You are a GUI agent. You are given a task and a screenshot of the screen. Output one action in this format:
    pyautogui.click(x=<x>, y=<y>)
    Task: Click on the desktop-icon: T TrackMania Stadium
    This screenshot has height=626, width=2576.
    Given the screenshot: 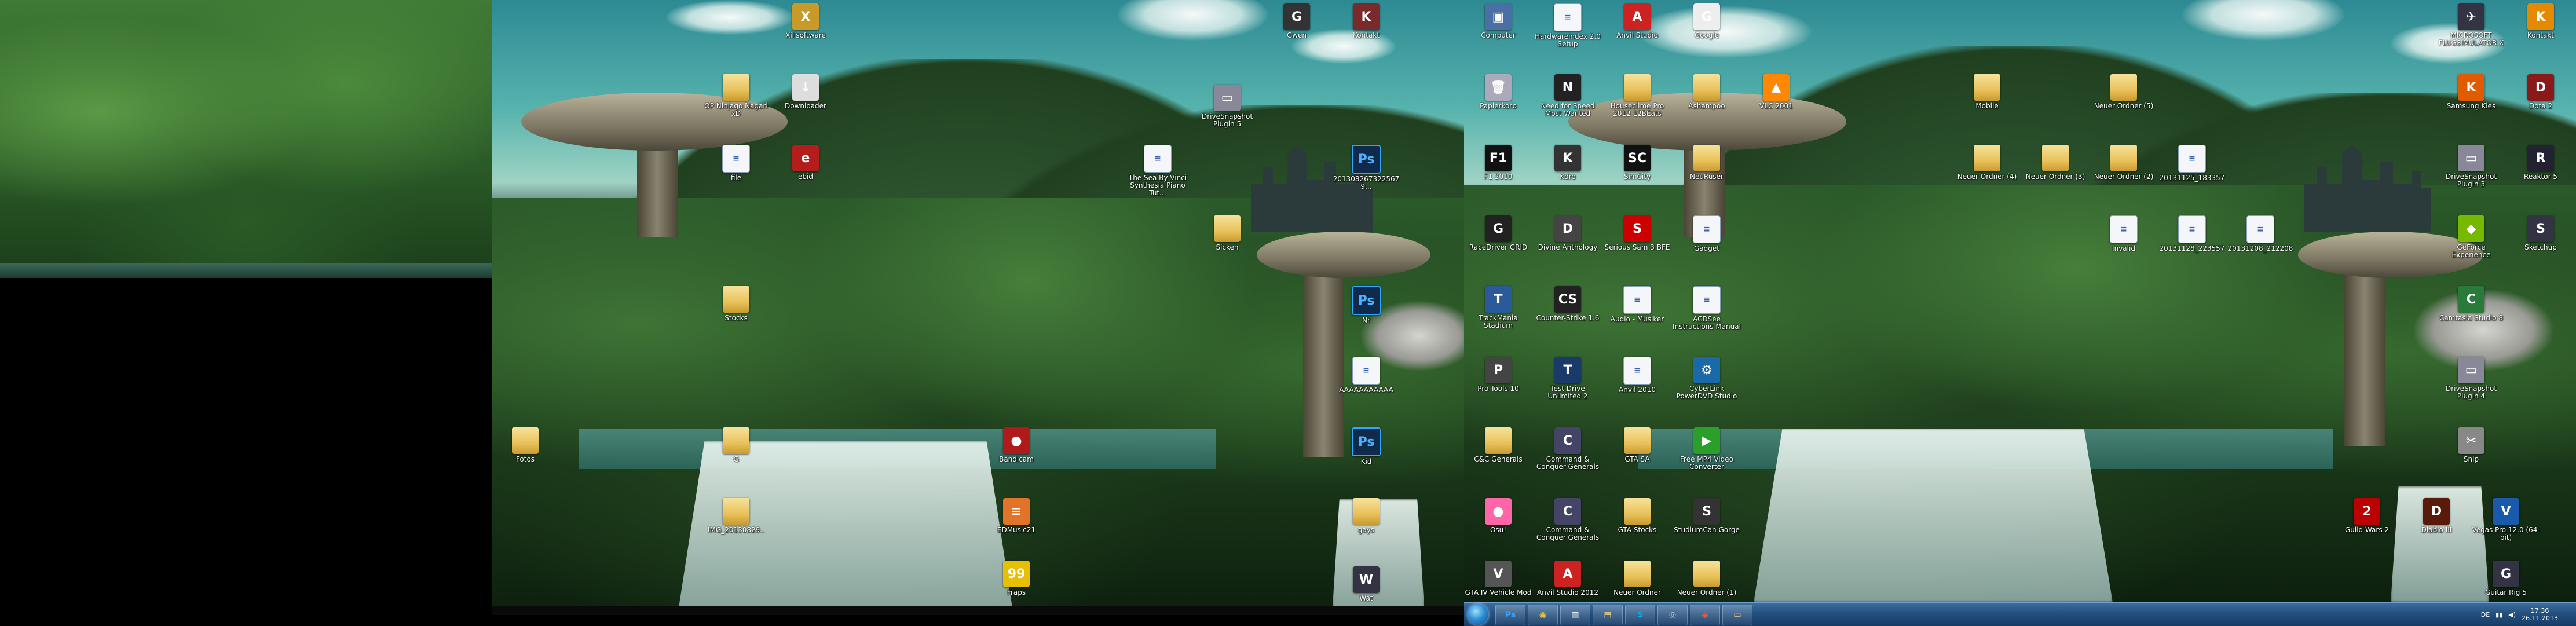 What is the action you would take?
    pyautogui.click(x=1498, y=308)
    